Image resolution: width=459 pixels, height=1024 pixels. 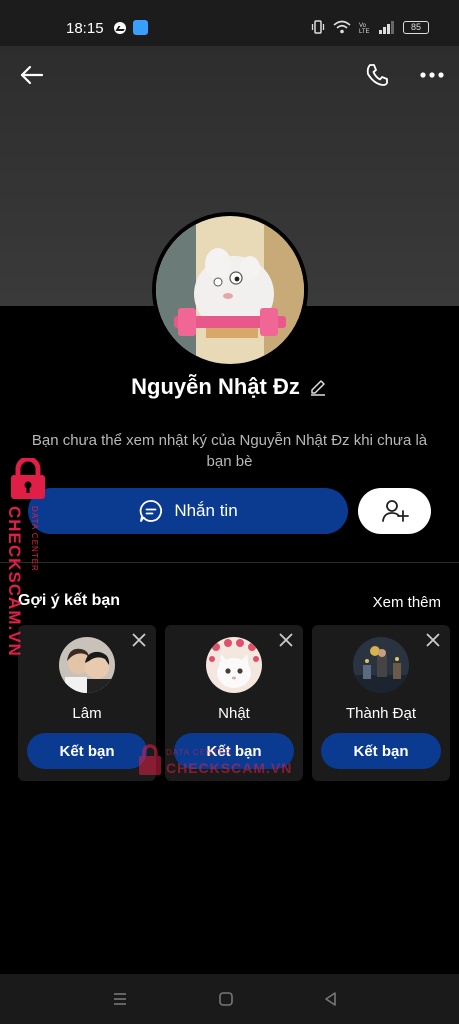 I want to click on watermark-center: DATA CENTER CHECKSCAM.VN, so click(x=214, y=761).